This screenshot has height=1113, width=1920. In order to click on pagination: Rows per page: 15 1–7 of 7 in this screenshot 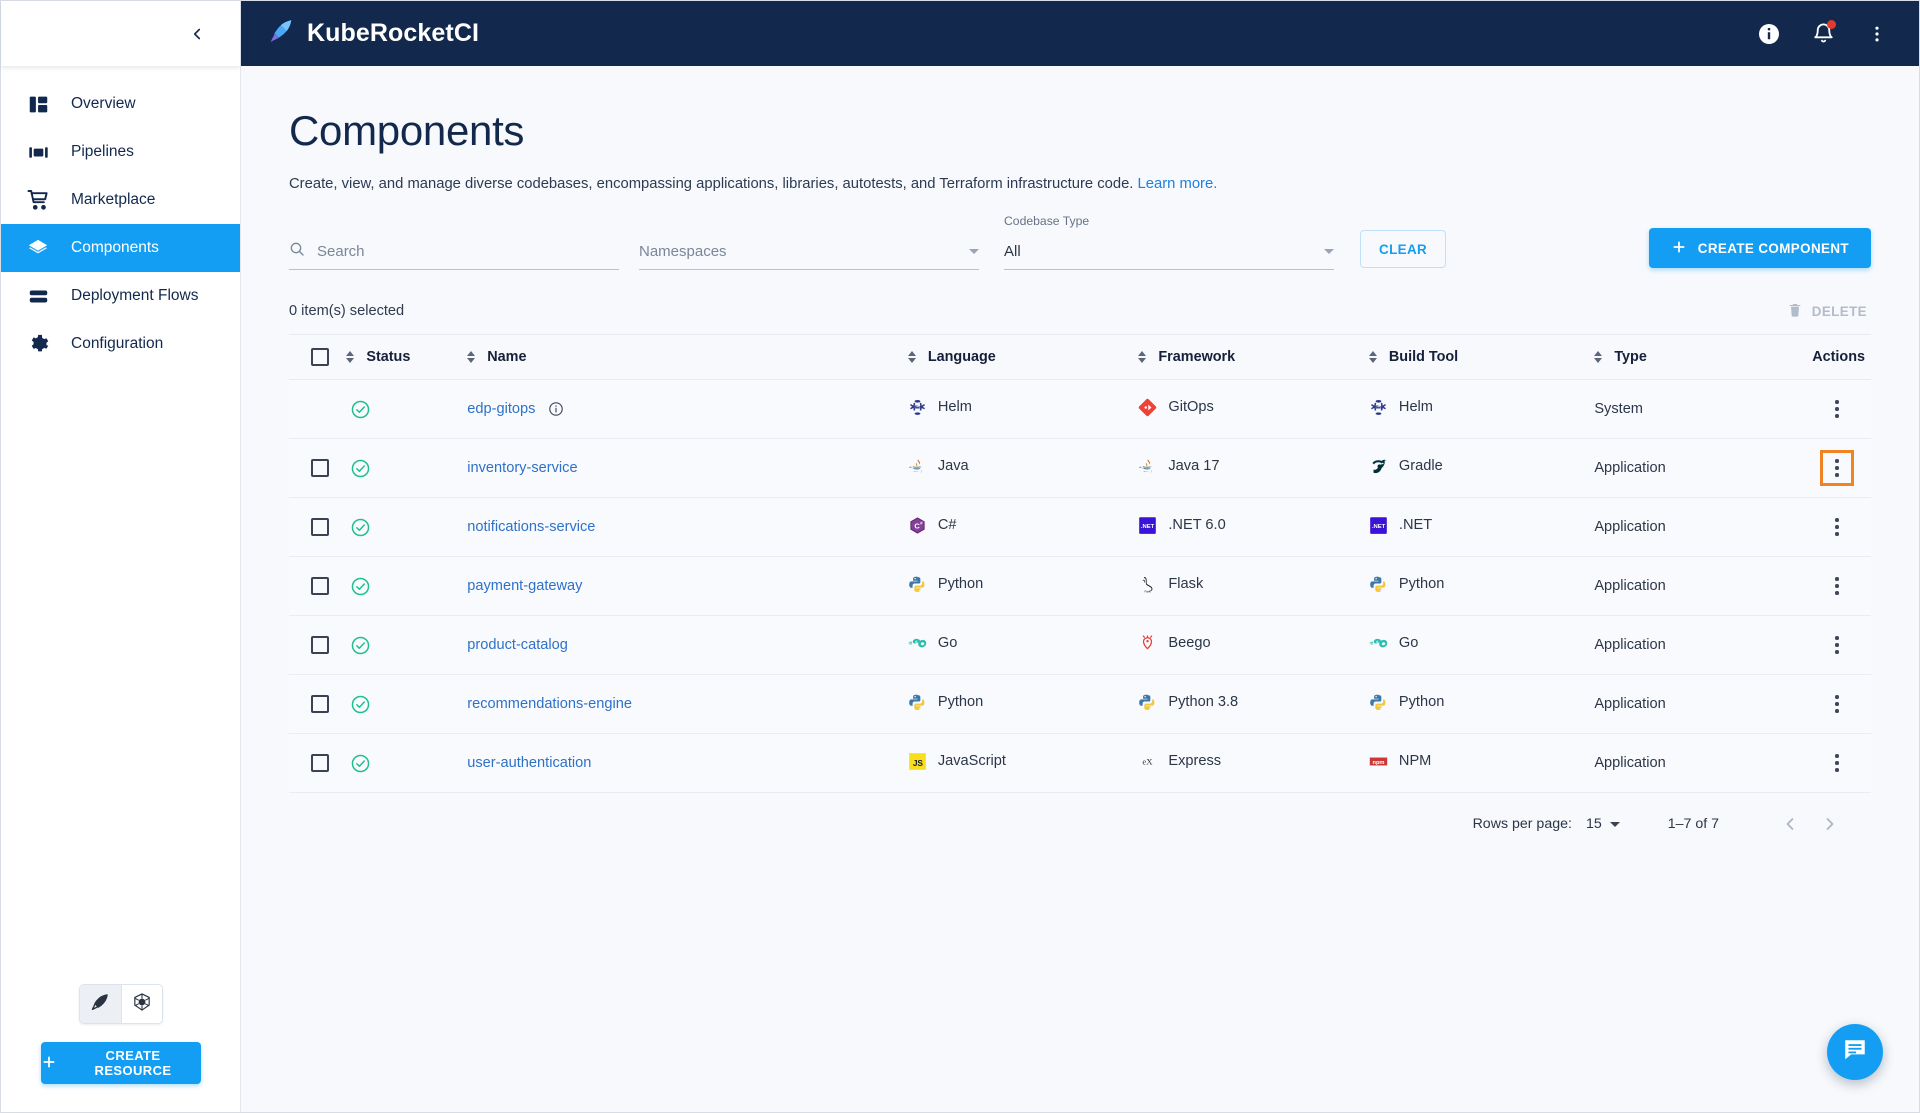, I will do `click(1080, 824)`.